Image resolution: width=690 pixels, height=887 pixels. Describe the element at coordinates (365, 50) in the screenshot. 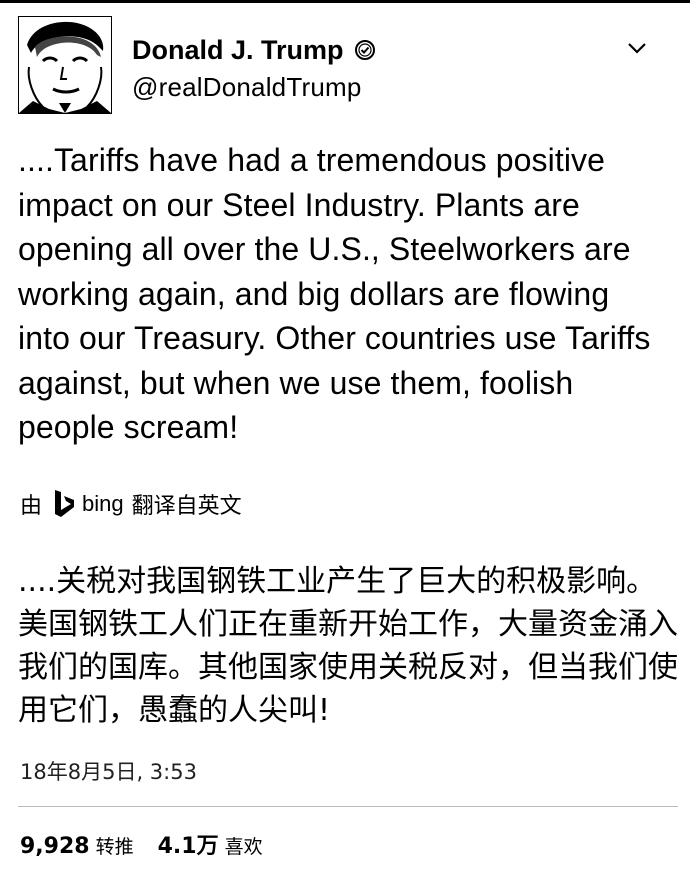

I see `verified-badge-icon` at that location.